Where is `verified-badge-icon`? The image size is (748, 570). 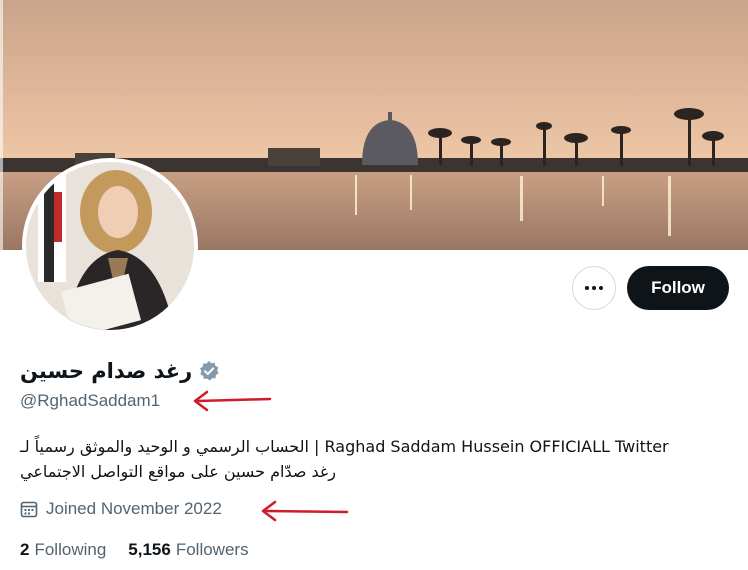
verified-badge-icon is located at coordinates (209, 371).